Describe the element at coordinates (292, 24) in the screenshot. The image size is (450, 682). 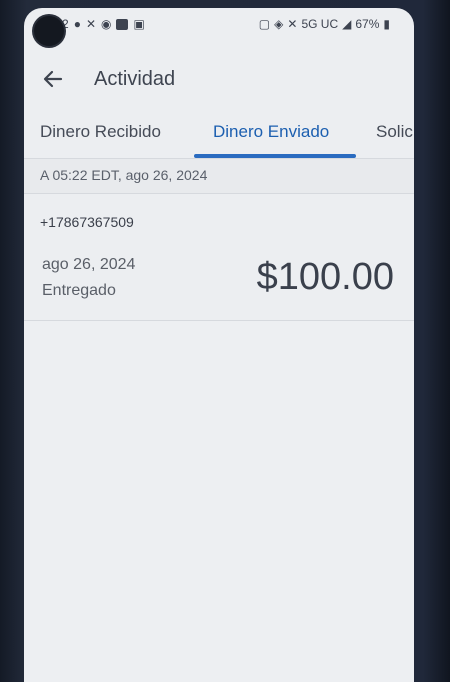
I see `mute-icon: ✕` at that location.